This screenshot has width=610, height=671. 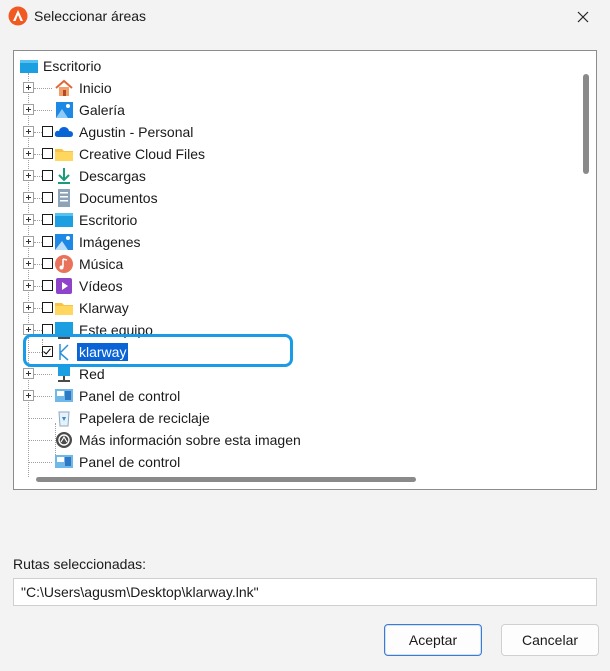 What do you see at coordinates (64, 286) in the screenshot?
I see `videos-icon` at bounding box center [64, 286].